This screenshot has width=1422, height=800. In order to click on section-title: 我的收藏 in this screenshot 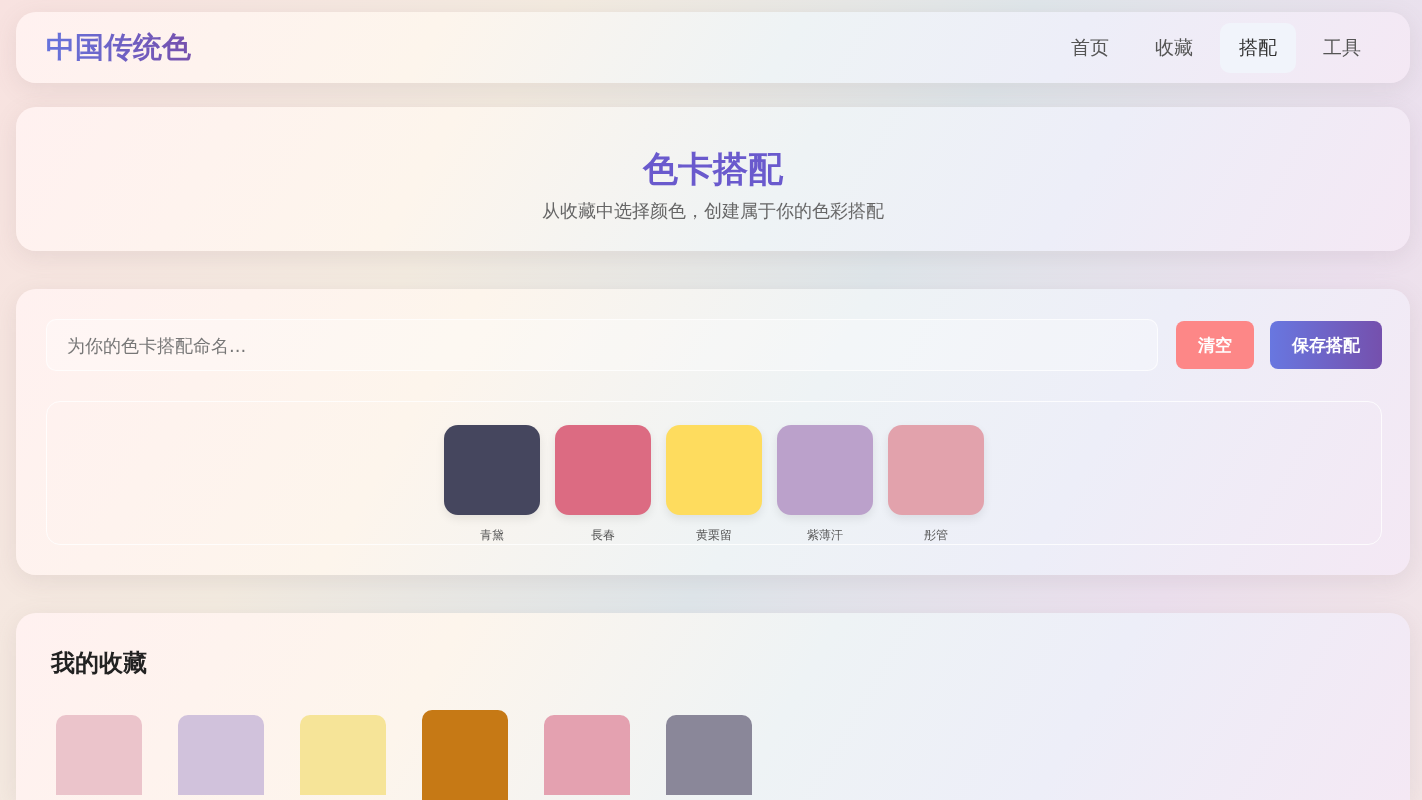, I will do `click(99, 663)`.